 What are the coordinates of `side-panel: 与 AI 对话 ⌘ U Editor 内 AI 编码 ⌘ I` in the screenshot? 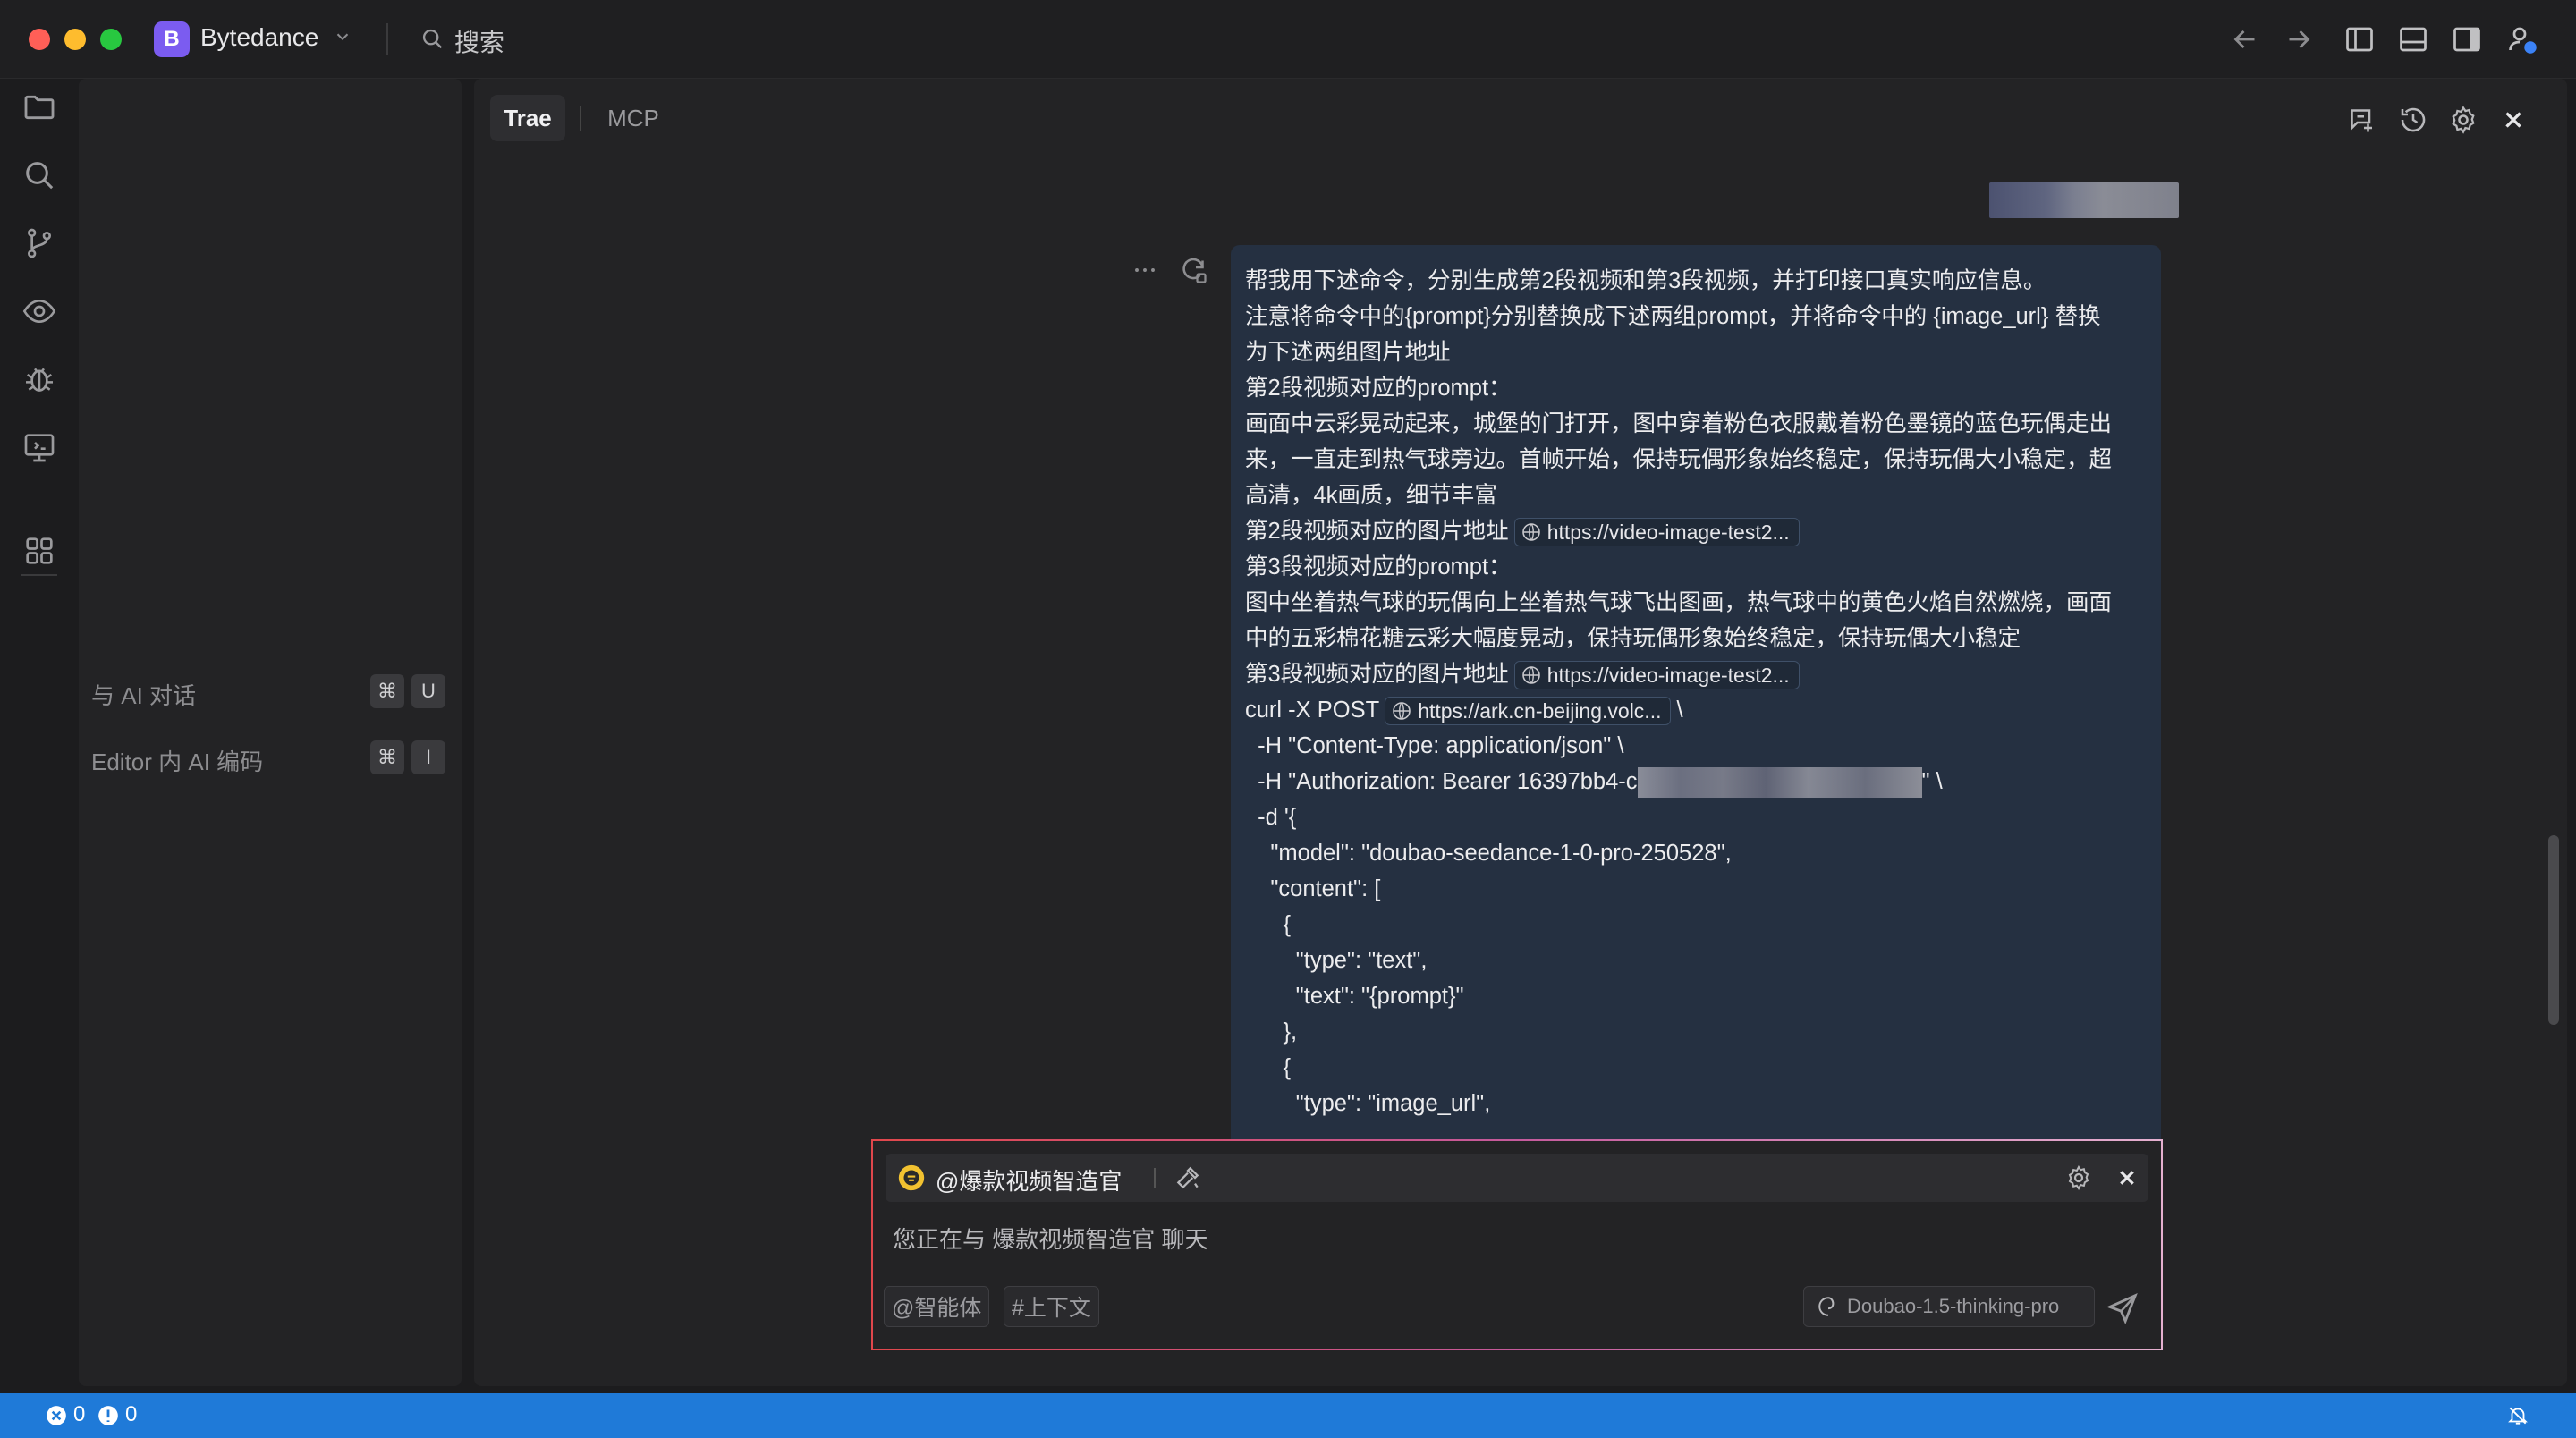 It's located at (270, 732).